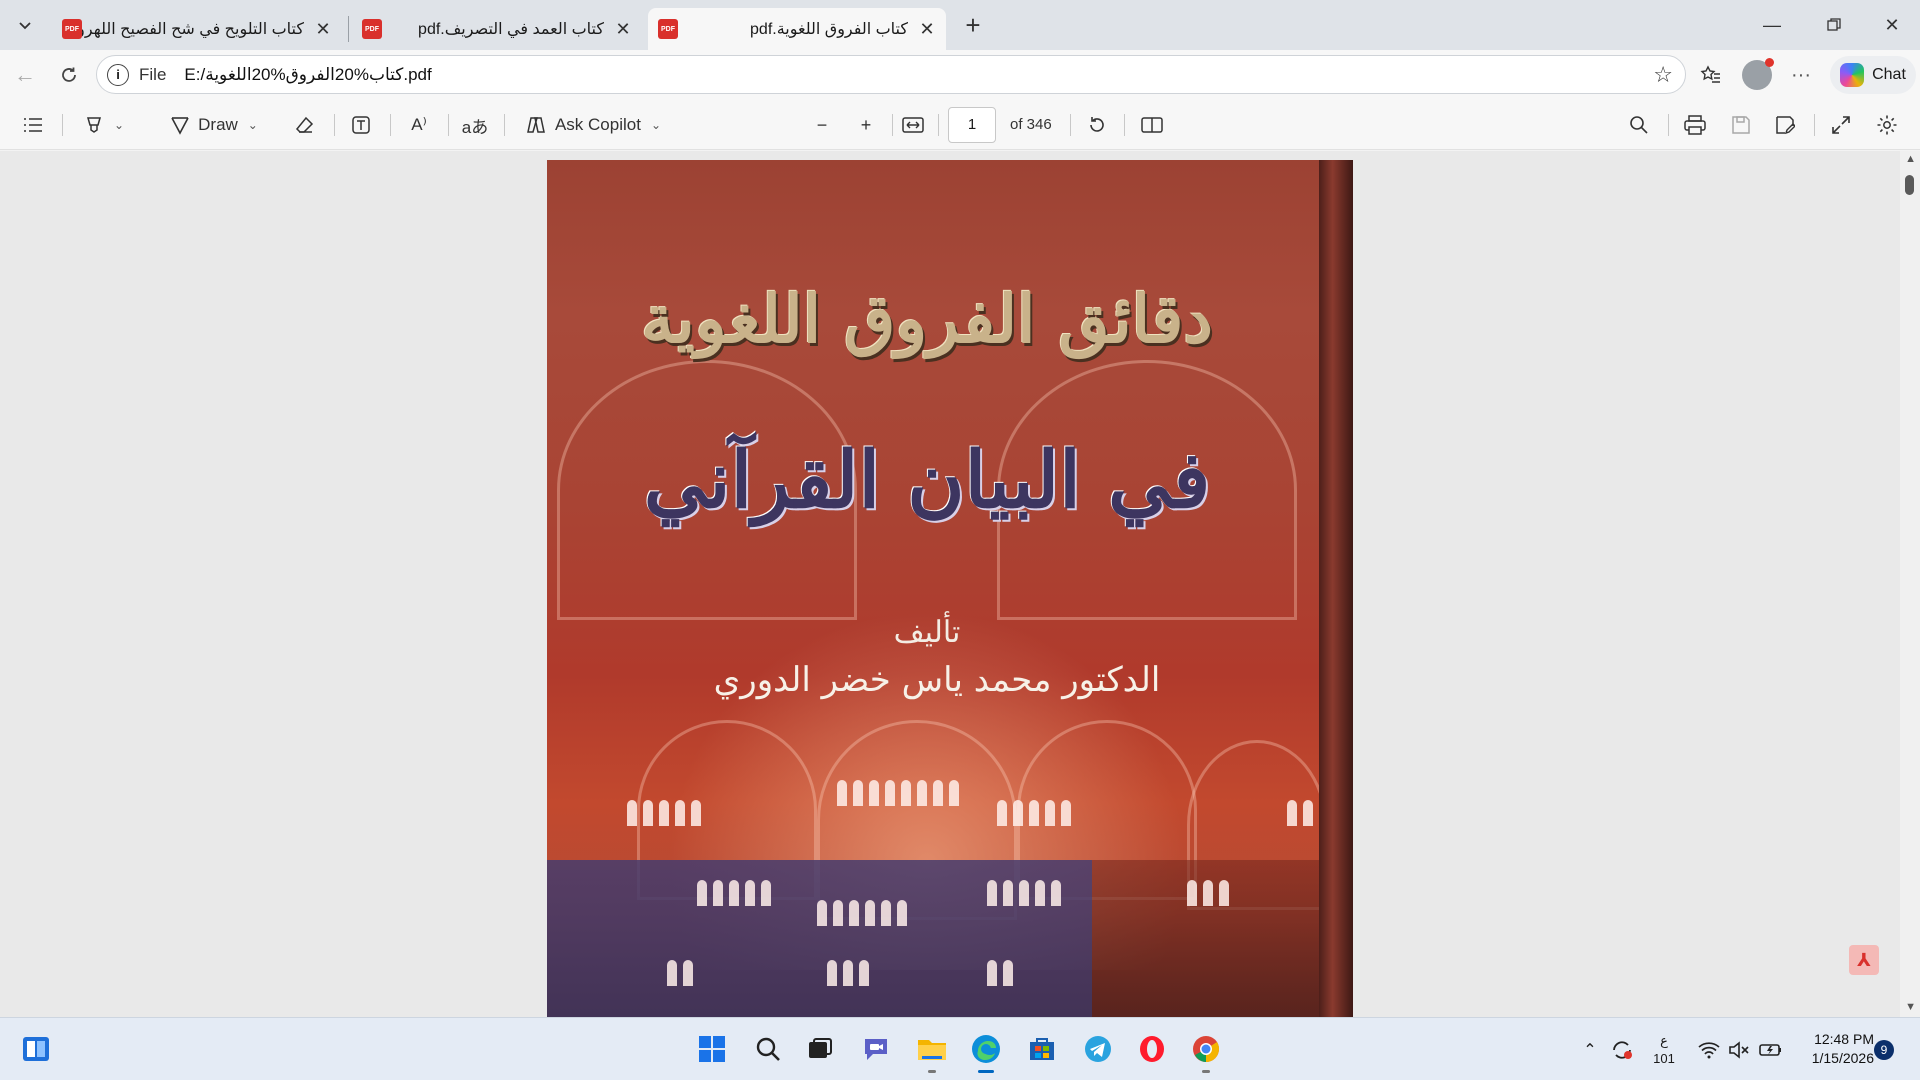 Image resolution: width=1920 pixels, height=1080 pixels. What do you see at coordinates (1910, 1007) in the screenshot?
I see `scroll-down-arrow-icon: ▼` at bounding box center [1910, 1007].